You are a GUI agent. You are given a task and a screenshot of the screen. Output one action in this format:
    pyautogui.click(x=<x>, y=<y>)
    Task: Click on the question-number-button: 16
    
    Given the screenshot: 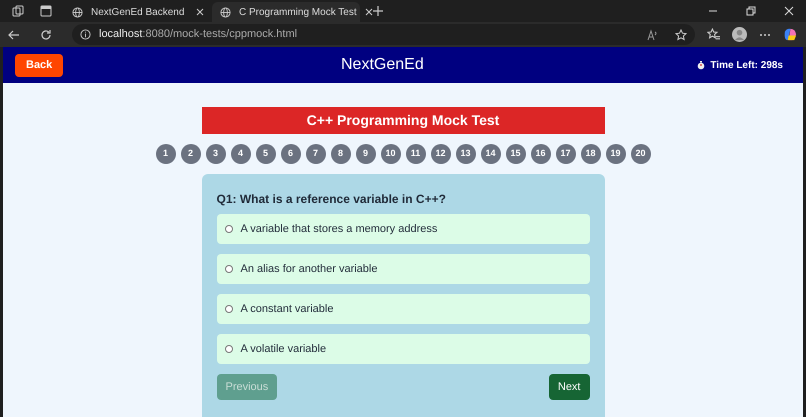 What is the action you would take?
    pyautogui.click(x=540, y=154)
    